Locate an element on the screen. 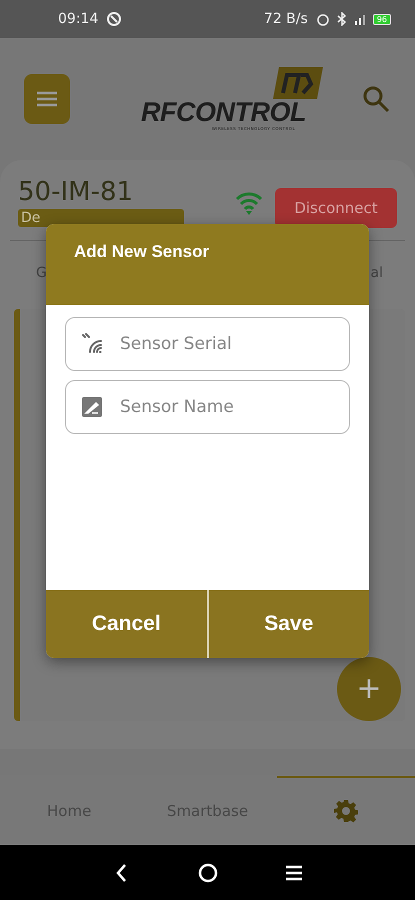  settings-icon is located at coordinates (346, 811).